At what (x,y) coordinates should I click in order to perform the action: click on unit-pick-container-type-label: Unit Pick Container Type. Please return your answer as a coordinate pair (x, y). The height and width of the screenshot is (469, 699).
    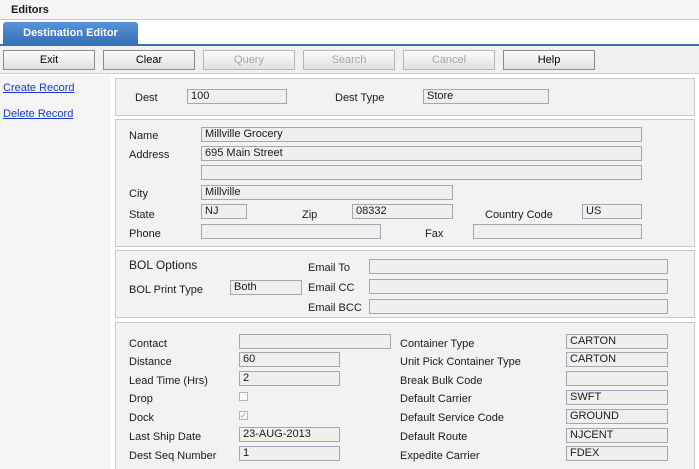
    Looking at the image, I should click on (460, 362).